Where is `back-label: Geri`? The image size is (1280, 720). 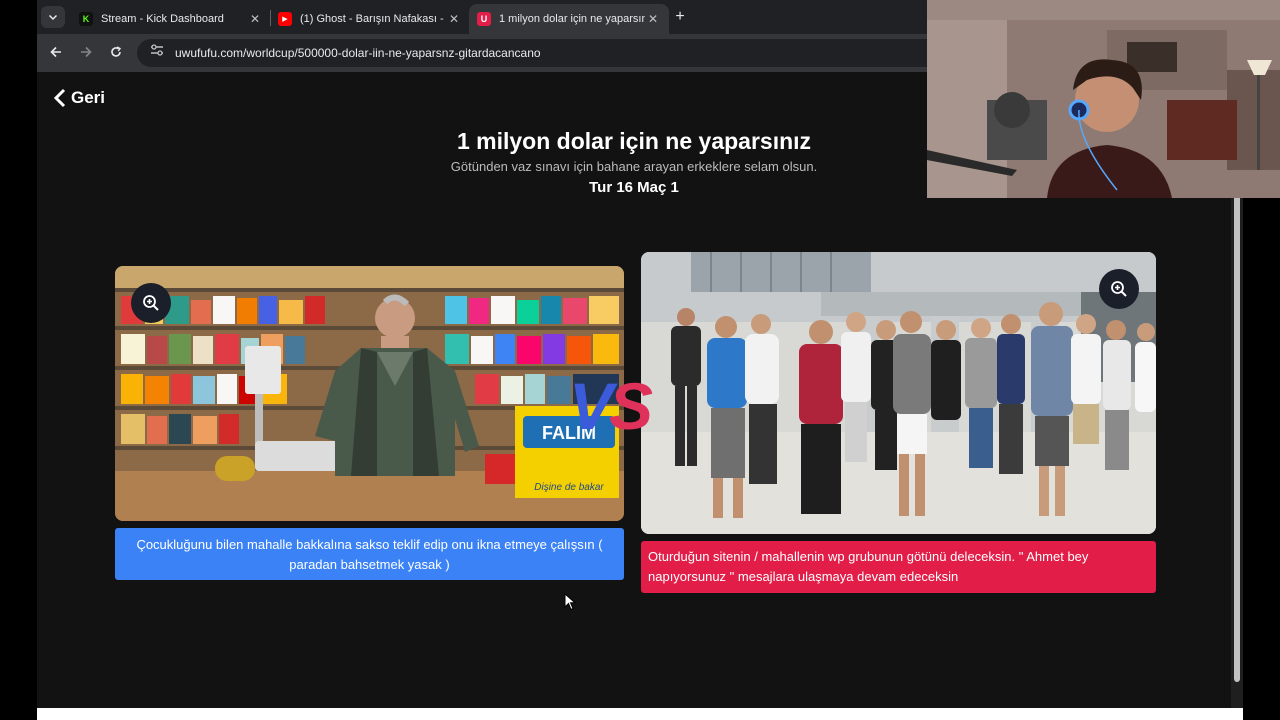 back-label: Geri is located at coordinates (88, 97).